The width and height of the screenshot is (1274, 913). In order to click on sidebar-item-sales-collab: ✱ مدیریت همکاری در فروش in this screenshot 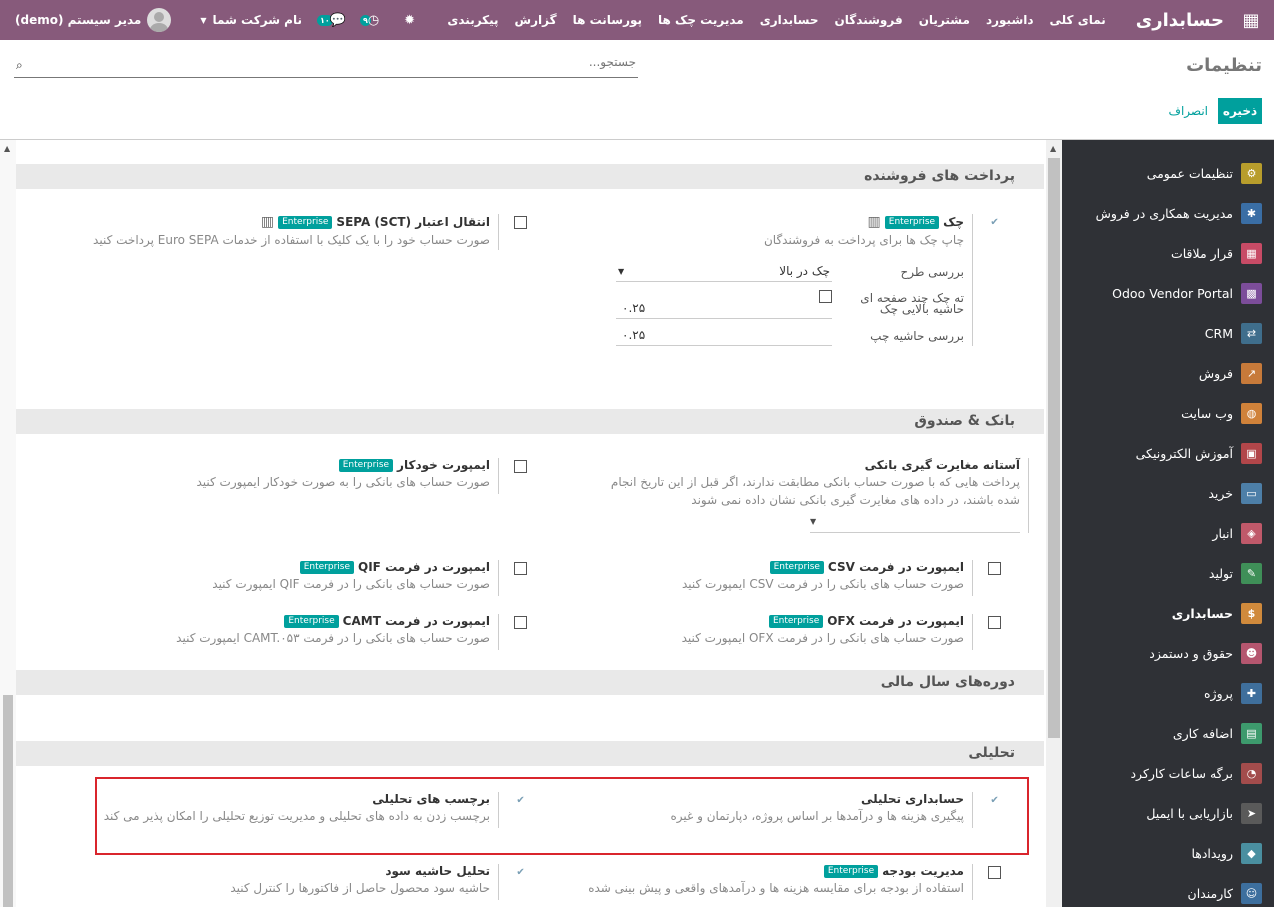, I will do `click(1168, 213)`.